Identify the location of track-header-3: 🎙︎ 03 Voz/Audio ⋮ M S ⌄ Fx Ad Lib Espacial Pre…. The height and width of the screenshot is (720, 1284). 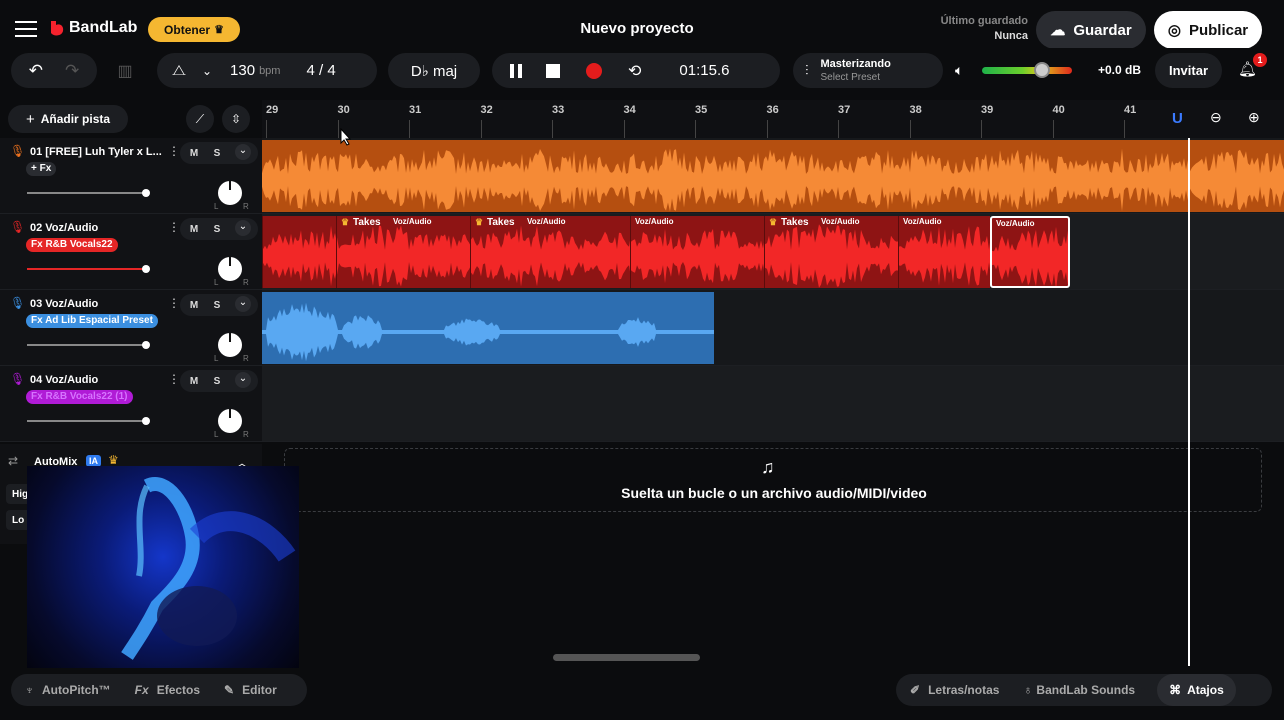
(131, 328).